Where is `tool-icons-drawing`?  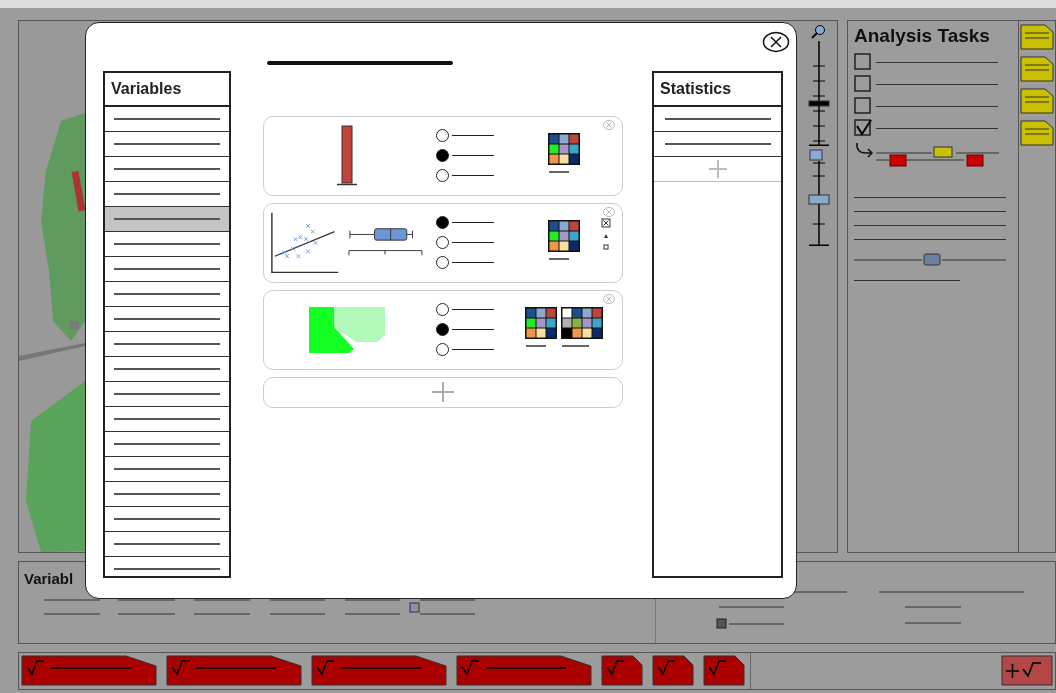
tool-icons-drawing is located at coordinates (606, 234).